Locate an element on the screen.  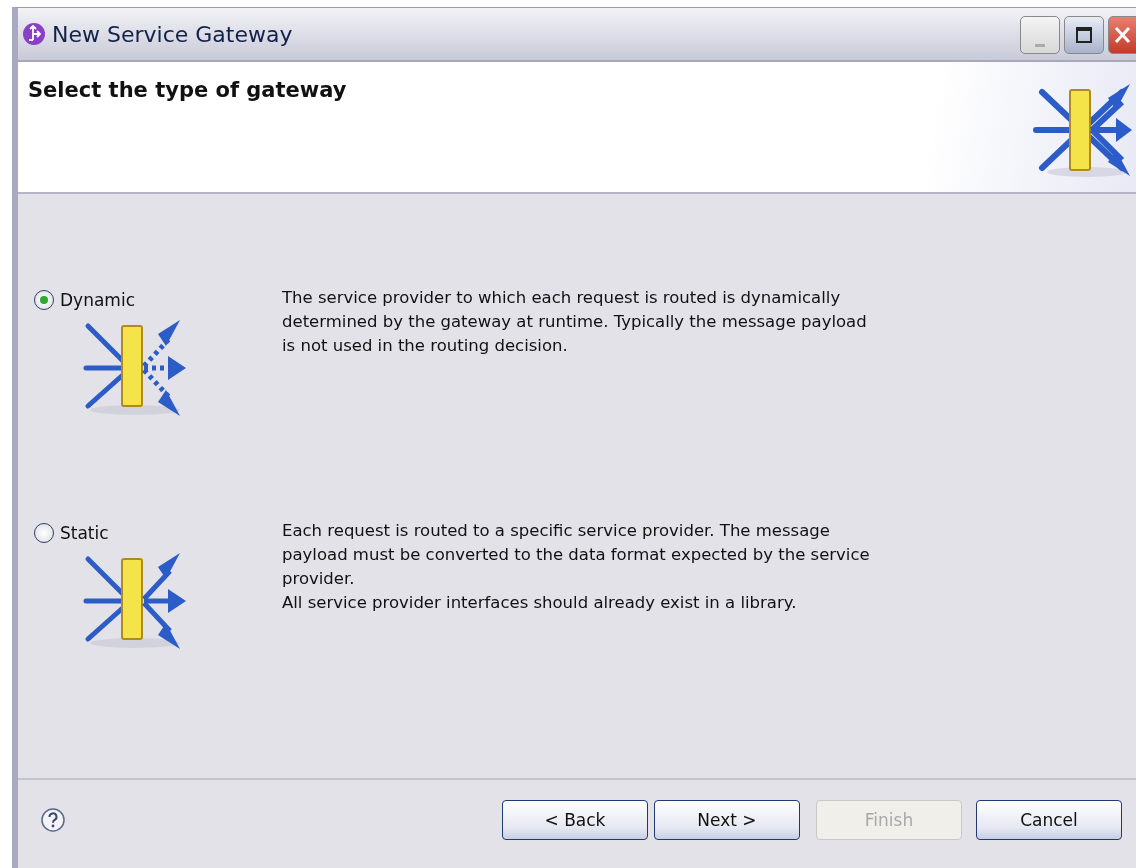
wizard-button: Cancel is located at coordinates (1049, 820).